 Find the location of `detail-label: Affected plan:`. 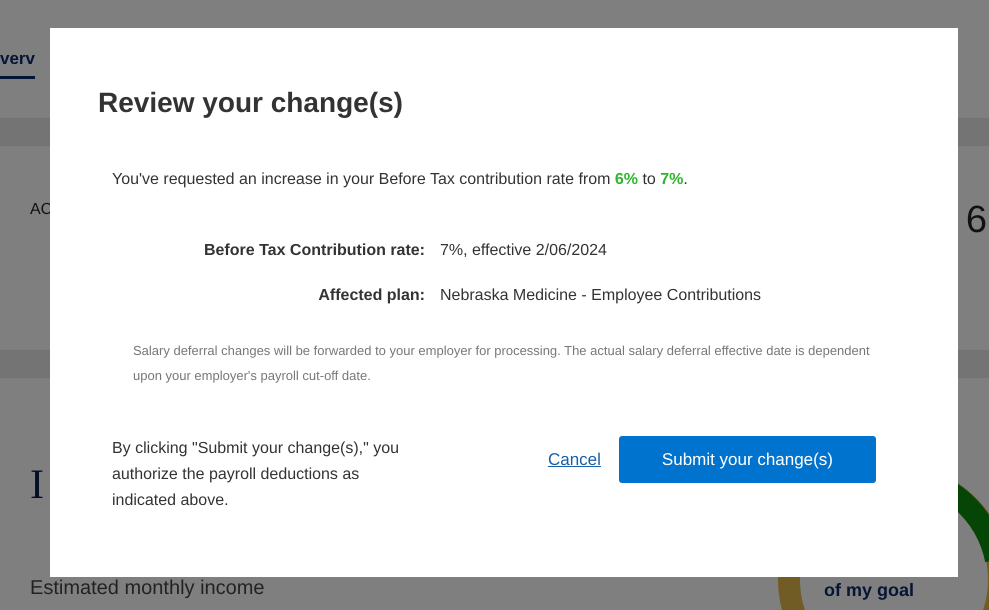

detail-label: Affected plan: is located at coordinates (371, 296).